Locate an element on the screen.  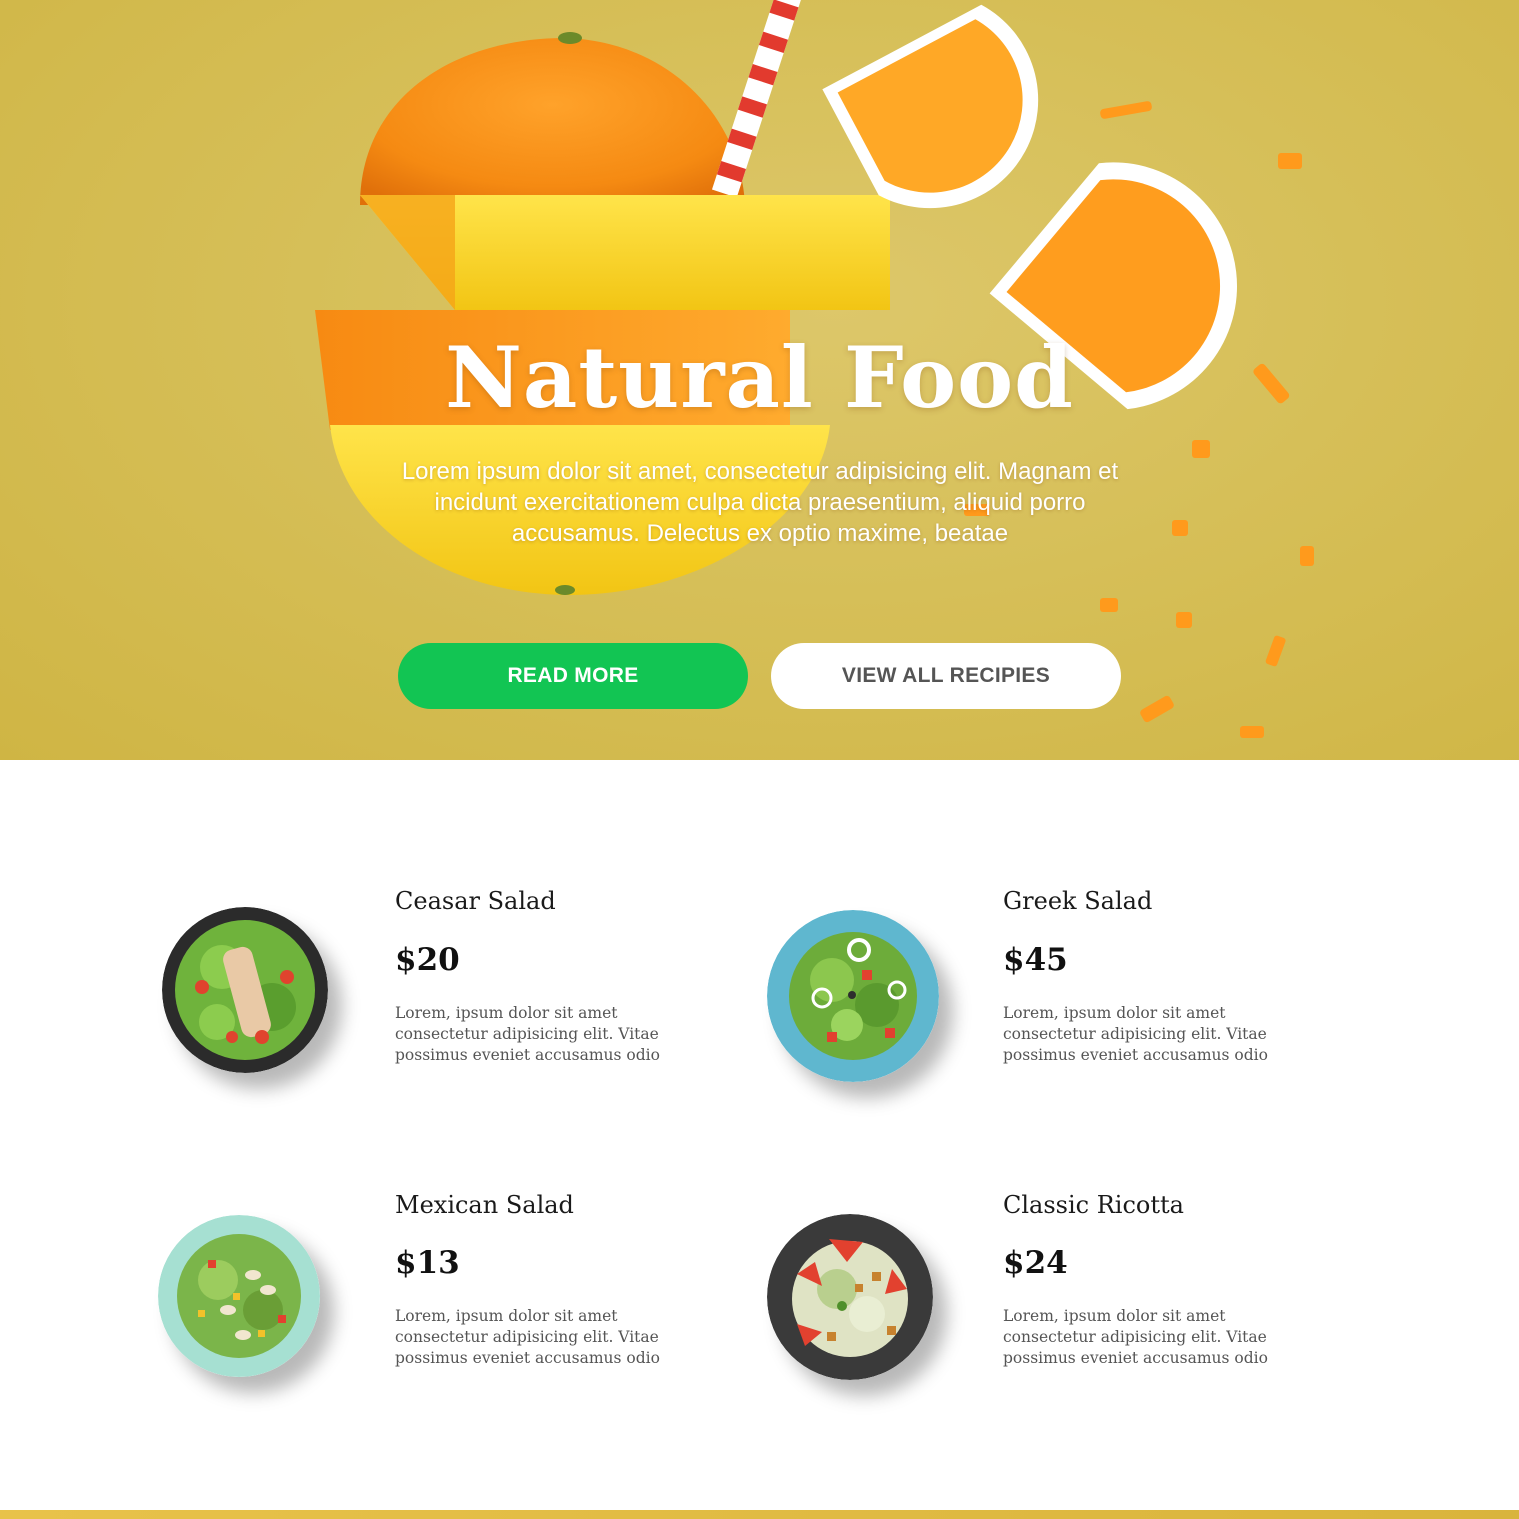
item-price: $24 is located at coordinates (1035, 1263).